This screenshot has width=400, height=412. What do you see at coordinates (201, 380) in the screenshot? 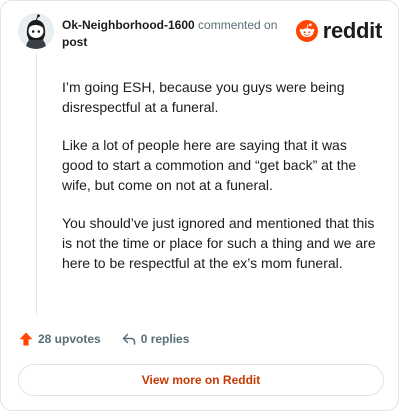
I see `view-more-button: View more on Reddit` at bounding box center [201, 380].